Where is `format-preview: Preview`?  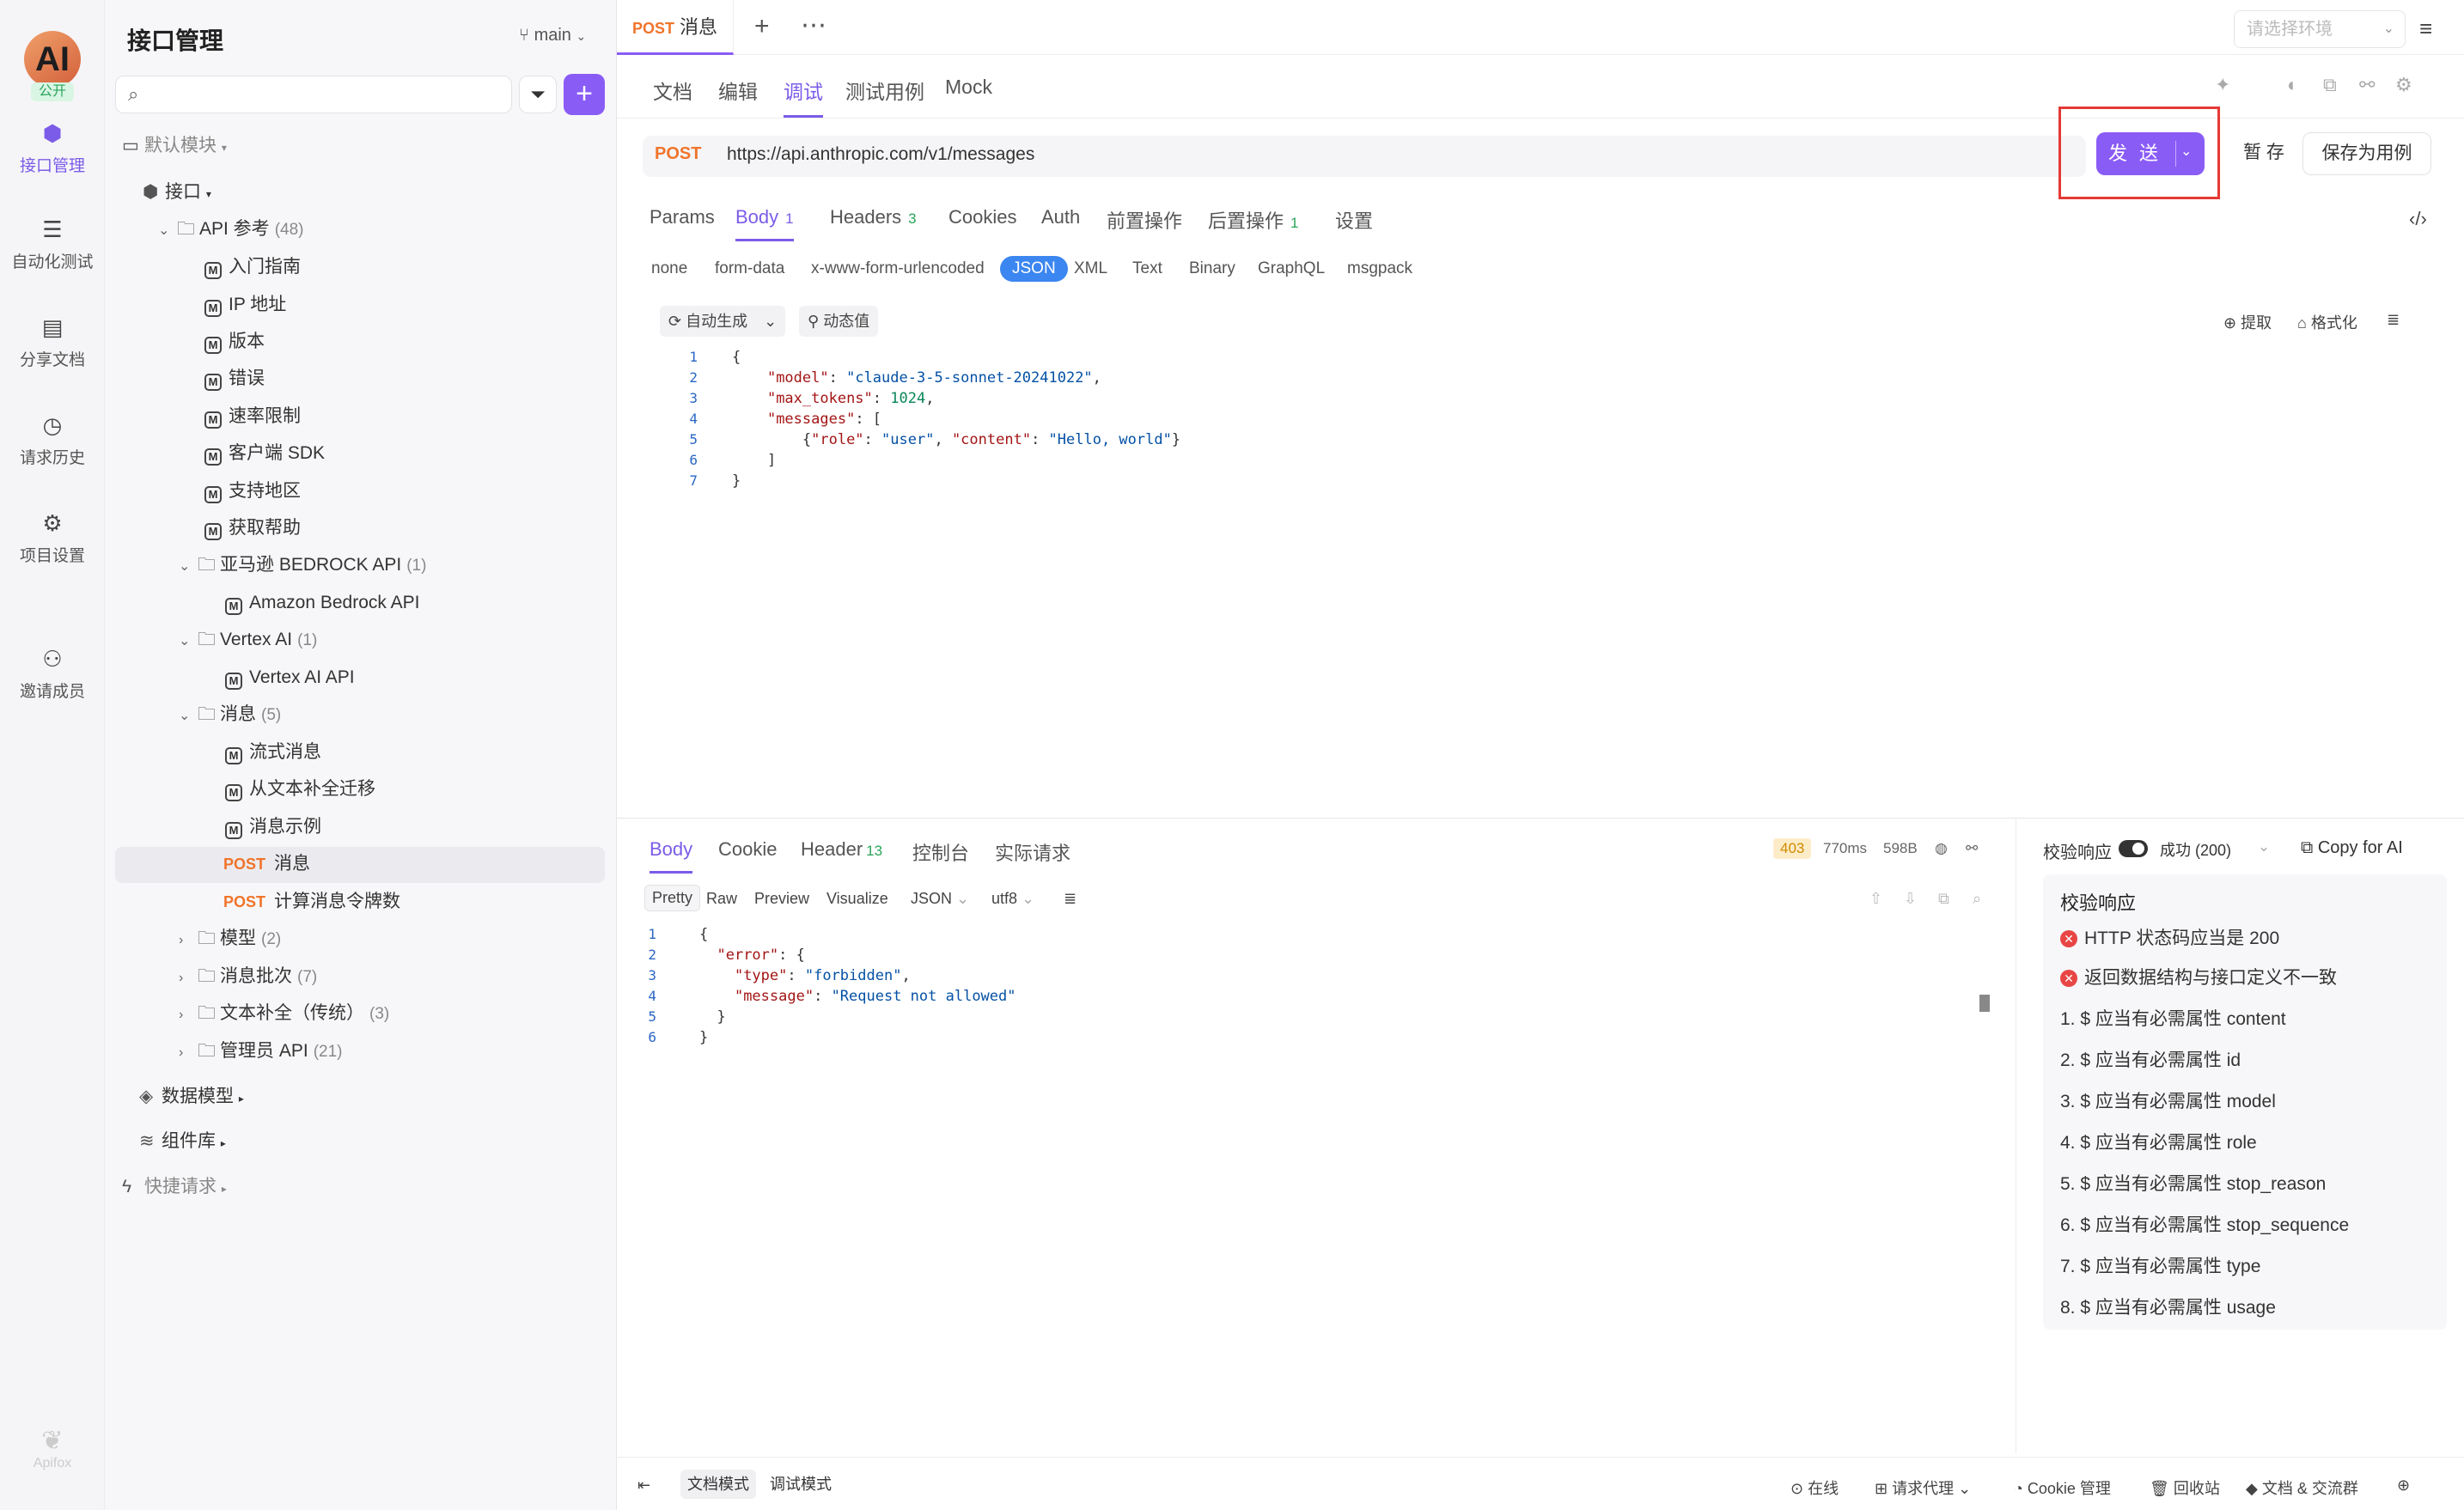 format-preview: Preview is located at coordinates (781, 899).